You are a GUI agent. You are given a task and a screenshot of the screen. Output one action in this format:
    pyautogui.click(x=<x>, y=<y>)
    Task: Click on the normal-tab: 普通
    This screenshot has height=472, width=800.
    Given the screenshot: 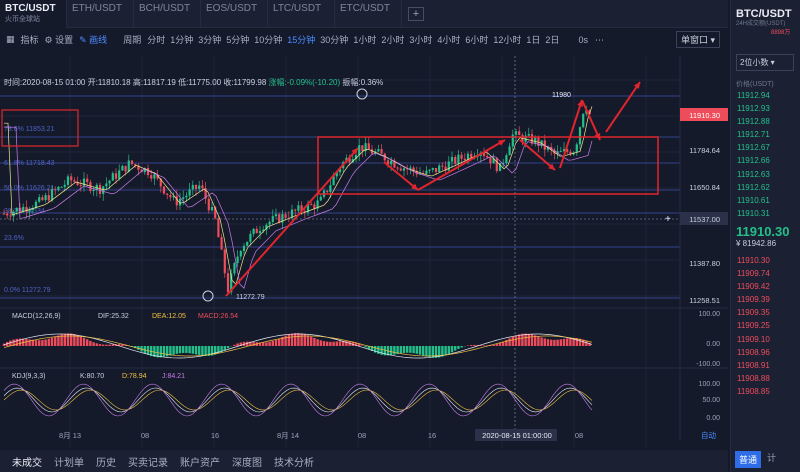 What is the action you would take?
    pyautogui.click(x=748, y=459)
    